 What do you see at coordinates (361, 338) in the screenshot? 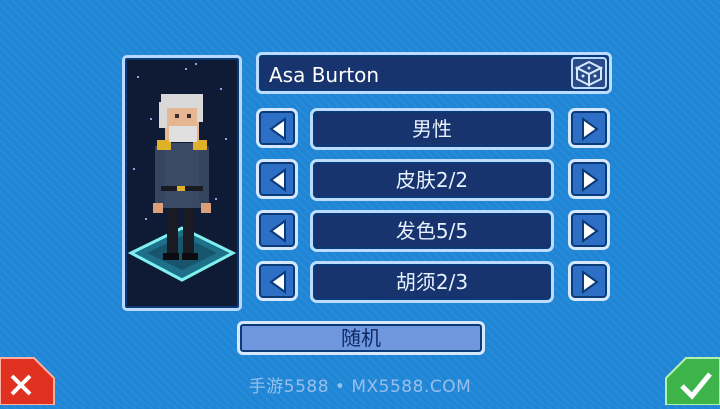
I see `random-button: 随机` at bounding box center [361, 338].